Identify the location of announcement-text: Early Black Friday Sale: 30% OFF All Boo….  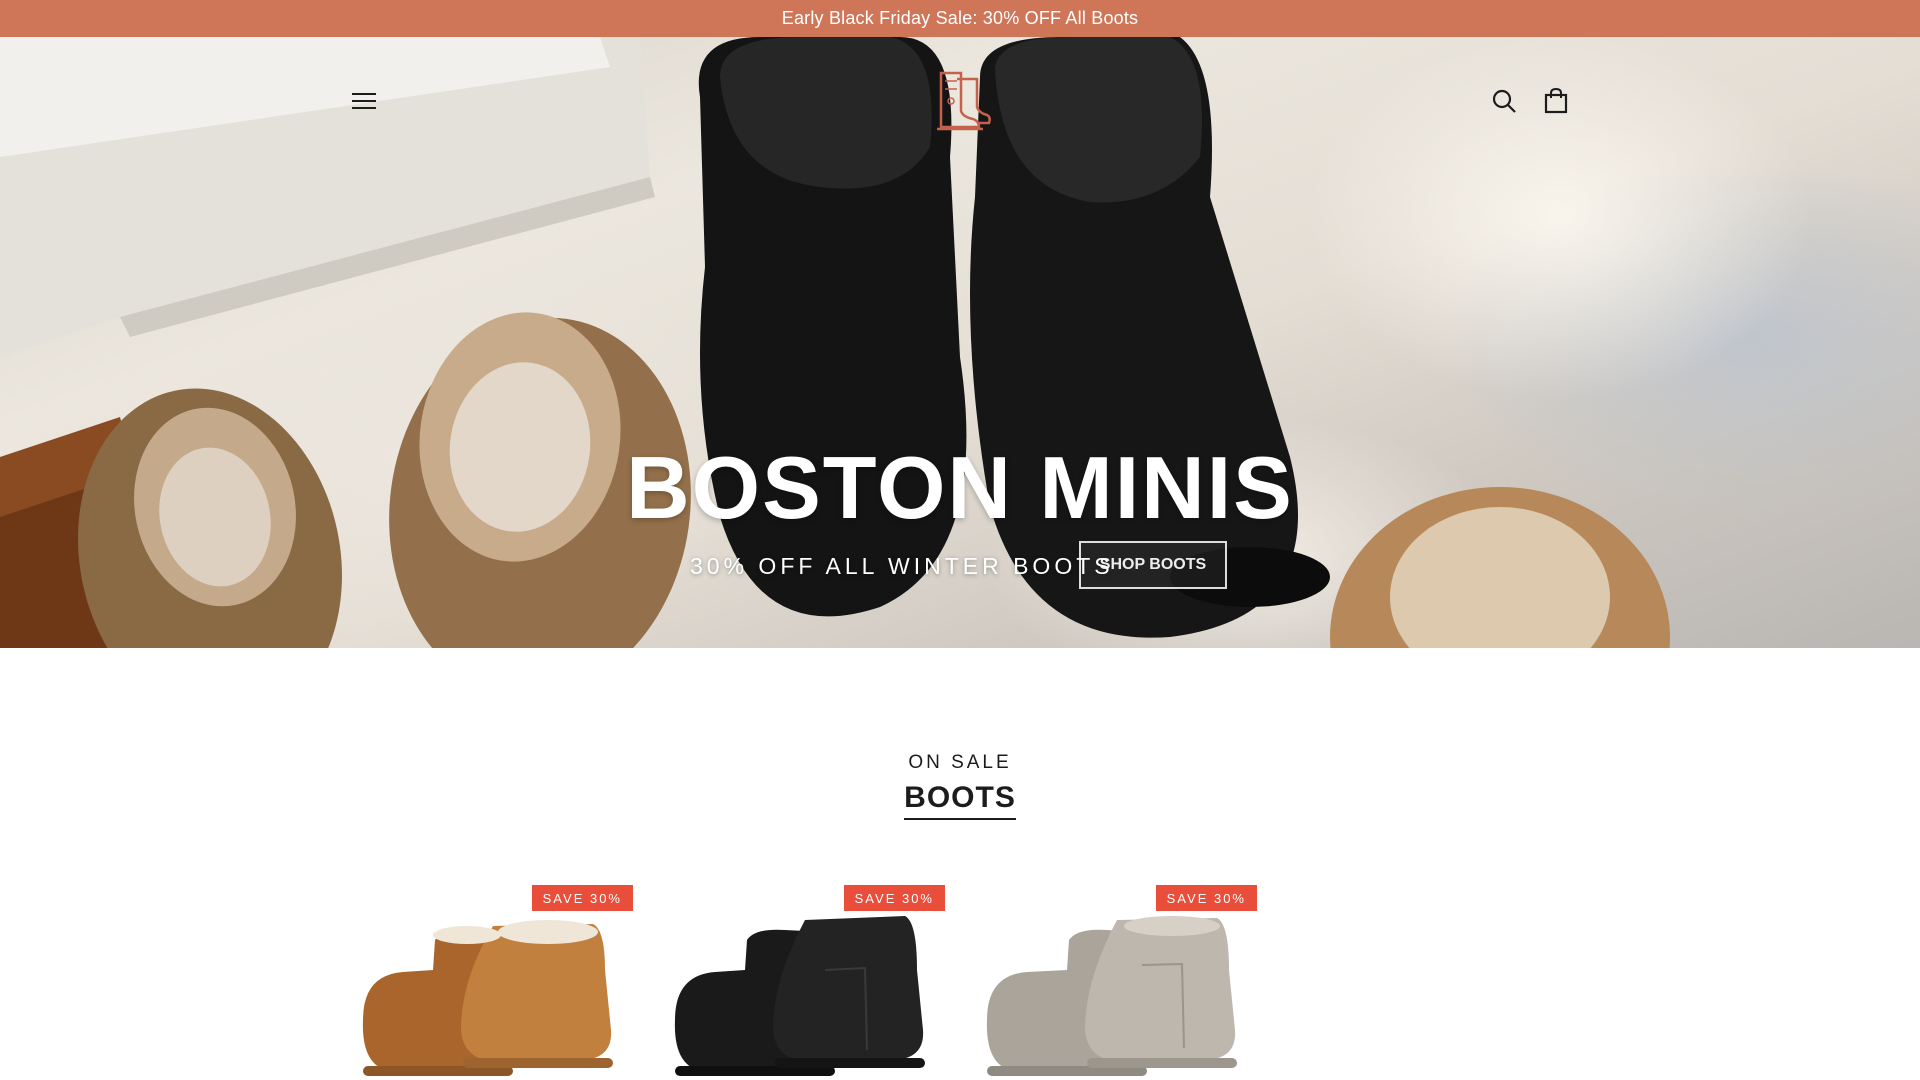
(960, 18).